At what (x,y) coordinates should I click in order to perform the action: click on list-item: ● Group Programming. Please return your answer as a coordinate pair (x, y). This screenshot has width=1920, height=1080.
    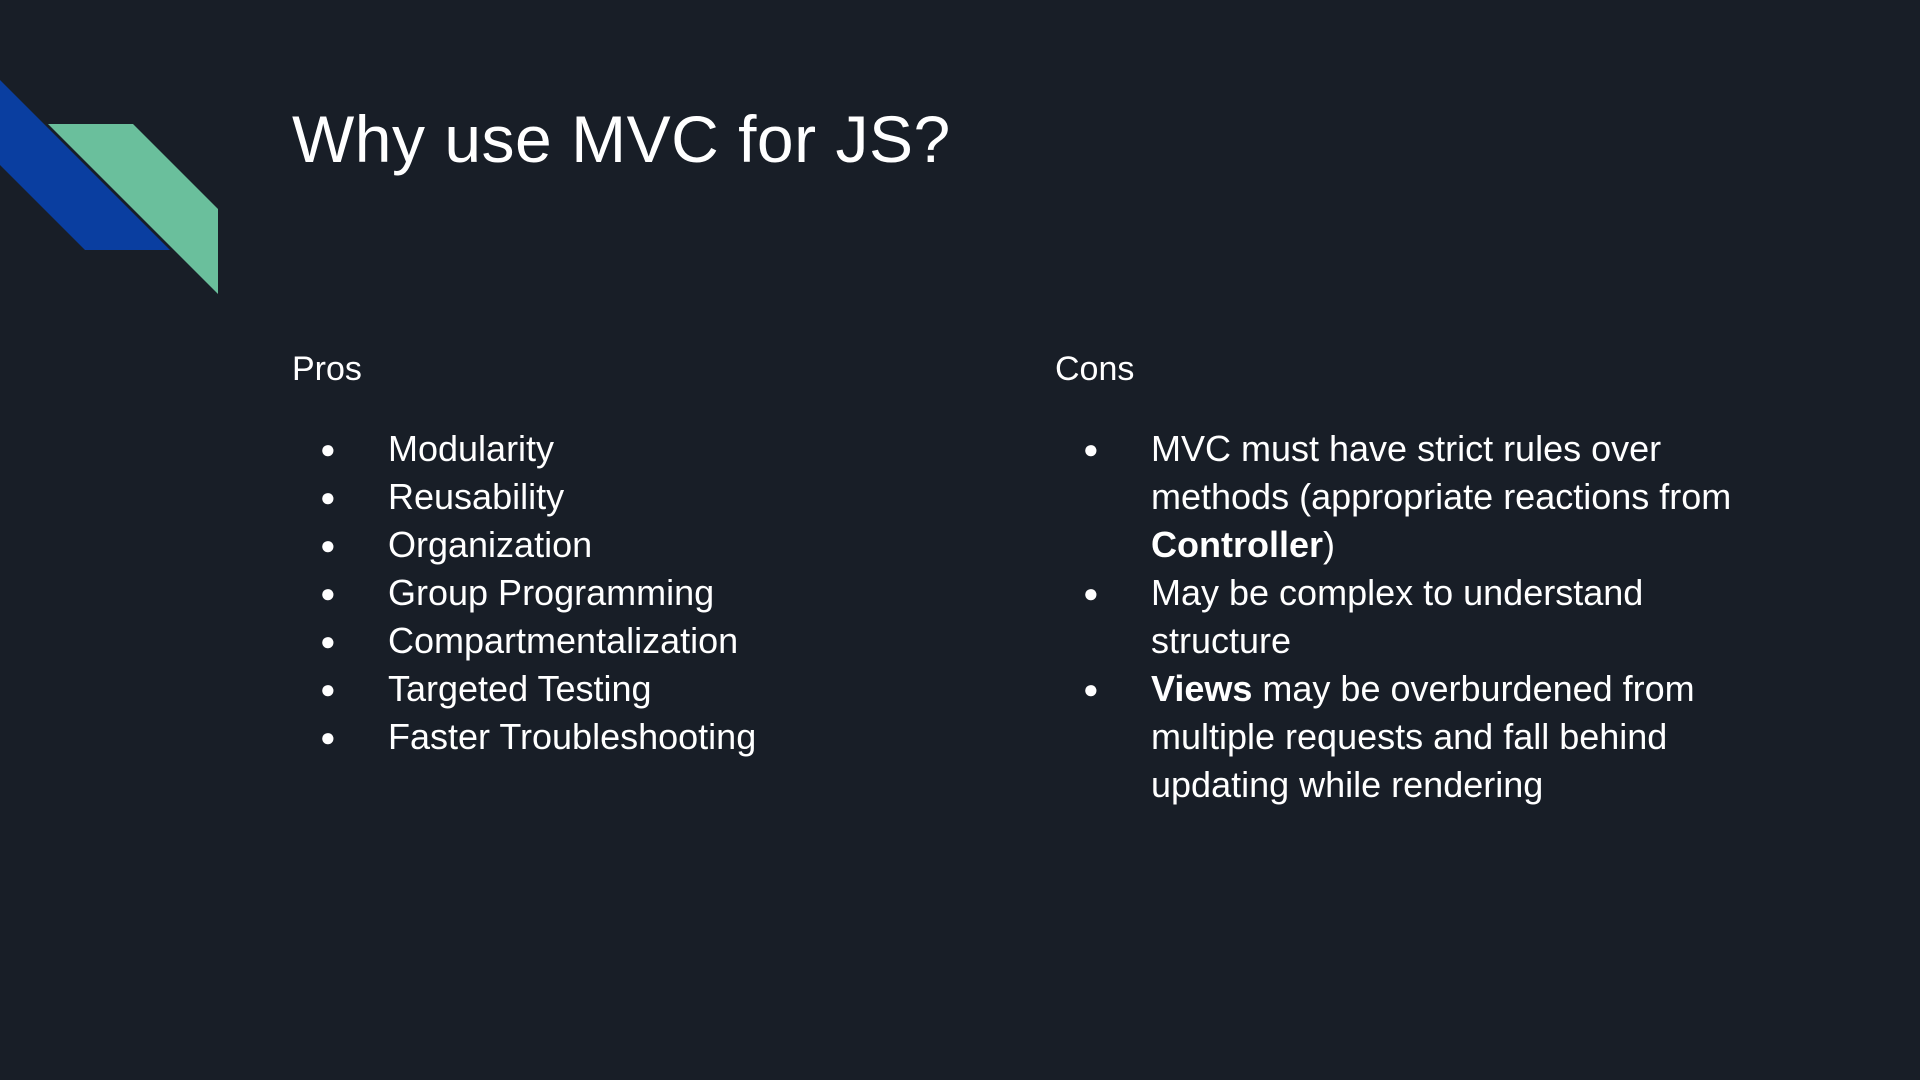
    Looking at the image, I should click on (632, 593).